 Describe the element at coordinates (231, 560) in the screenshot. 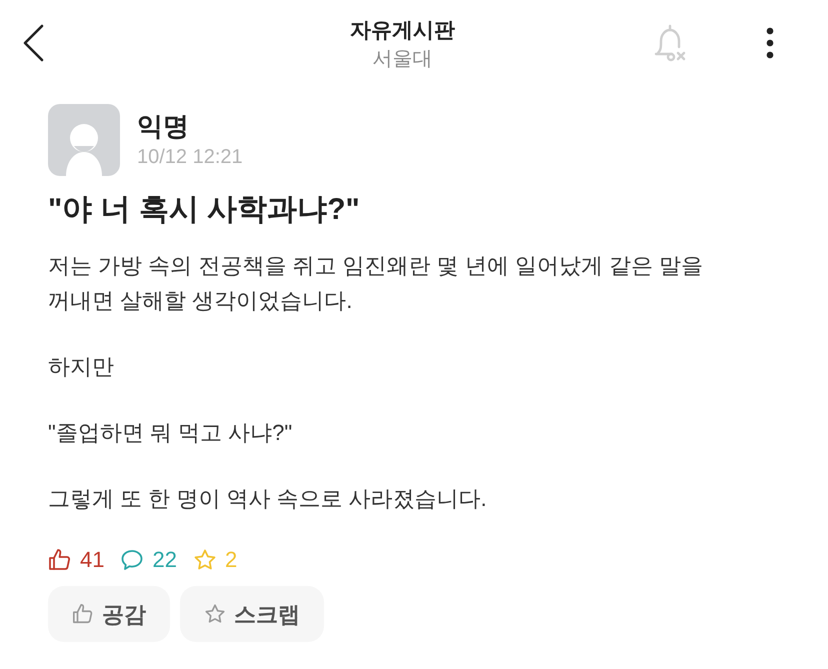

I see `scraps-count: 2` at that location.